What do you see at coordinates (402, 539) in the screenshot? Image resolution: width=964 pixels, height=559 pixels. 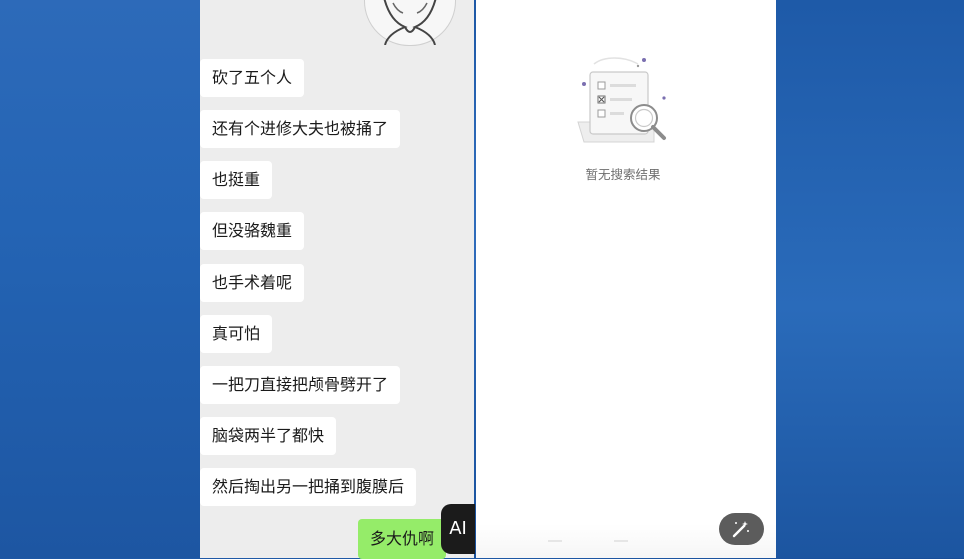 I see `outgoing-message: 多大仇啊` at bounding box center [402, 539].